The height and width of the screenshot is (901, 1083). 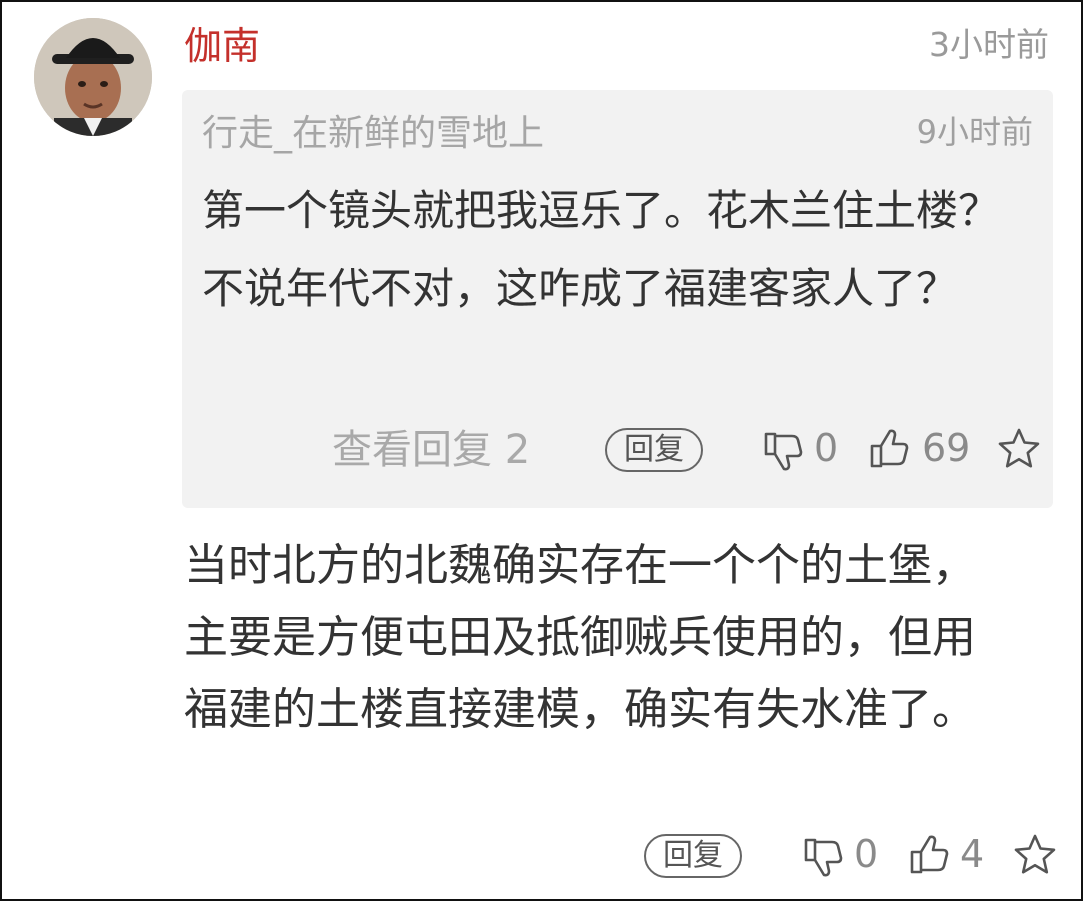 What do you see at coordinates (431, 450) in the screenshot?
I see `view-replies-link: 查看回复 2` at bounding box center [431, 450].